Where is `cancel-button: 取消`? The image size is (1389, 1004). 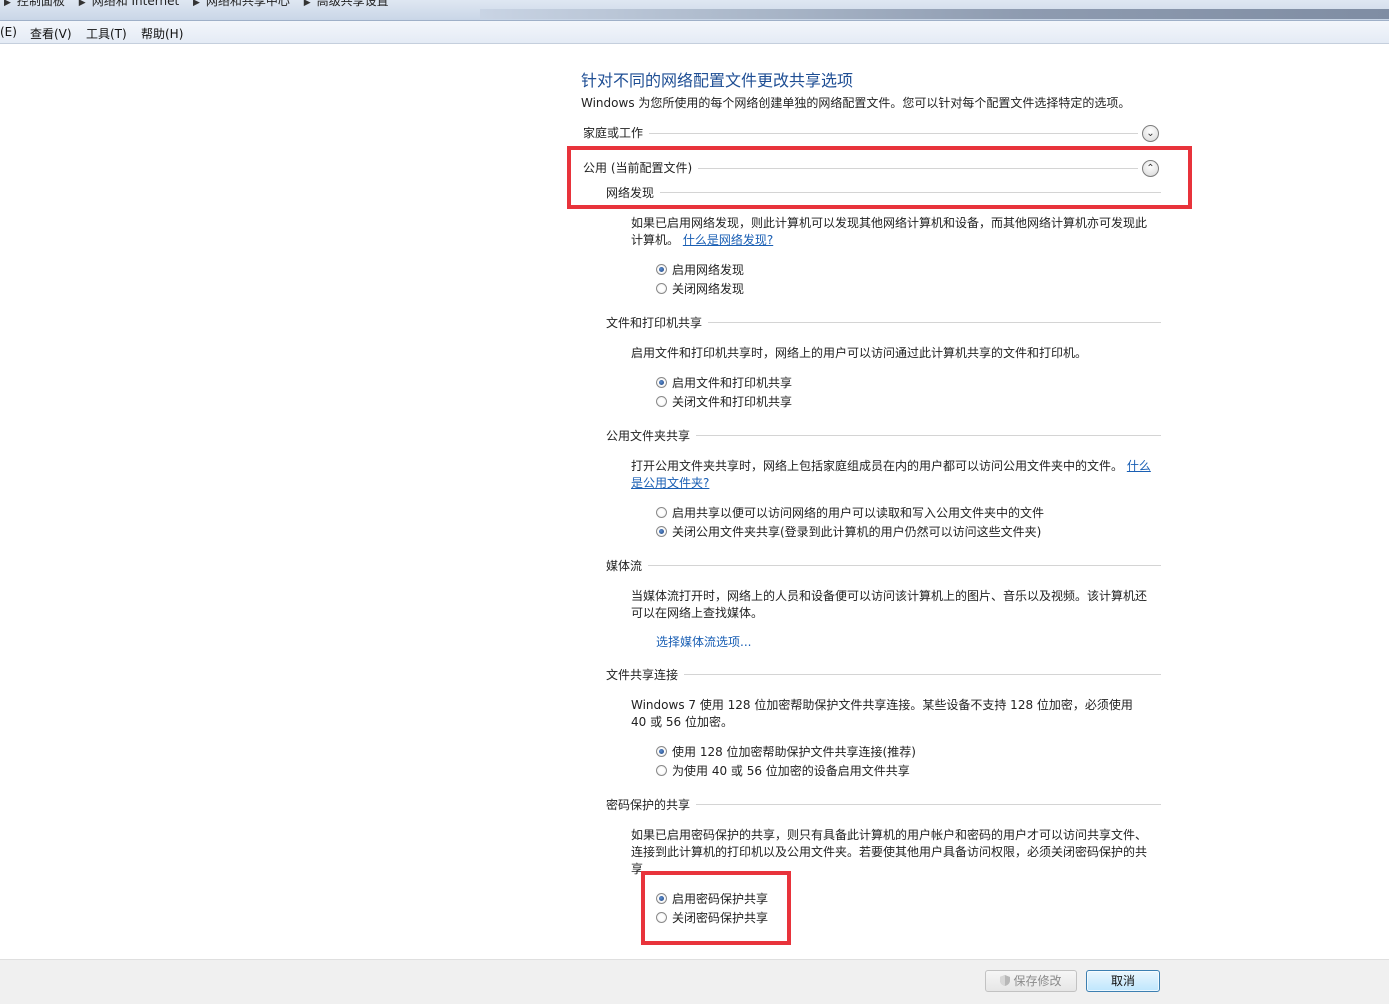 cancel-button: 取消 is located at coordinates (1123, 981).